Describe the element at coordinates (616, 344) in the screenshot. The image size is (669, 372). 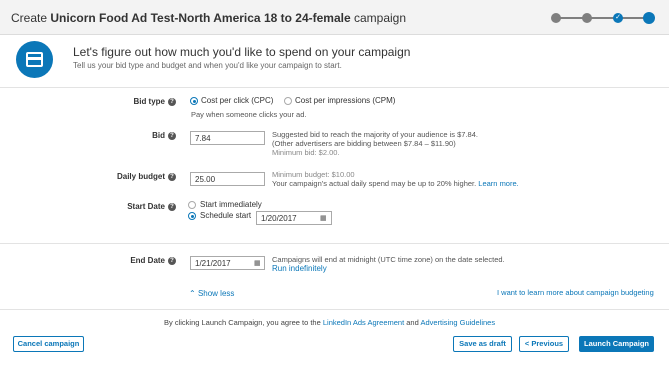
I see `launch-campaign-button: Launch Campaign` at that location.